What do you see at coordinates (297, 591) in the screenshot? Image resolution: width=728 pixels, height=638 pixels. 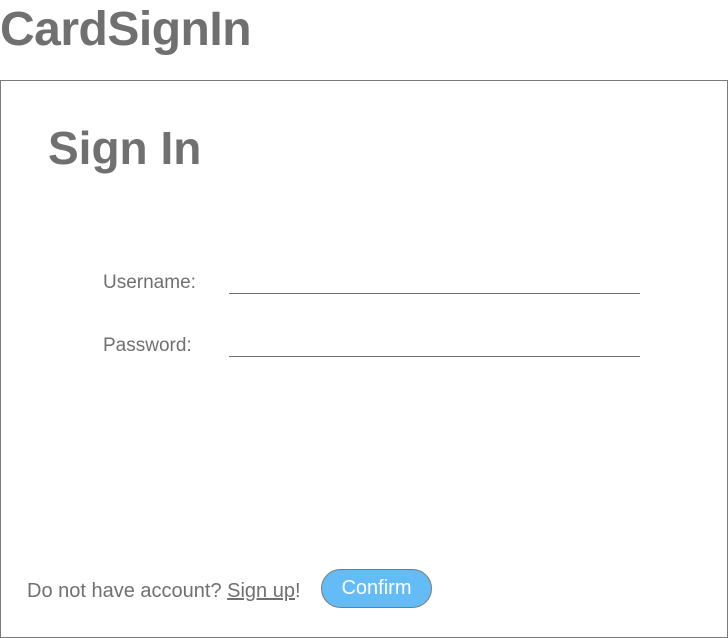 I see `signup-prompt-suffix: !` at bounding box center [297, 591].